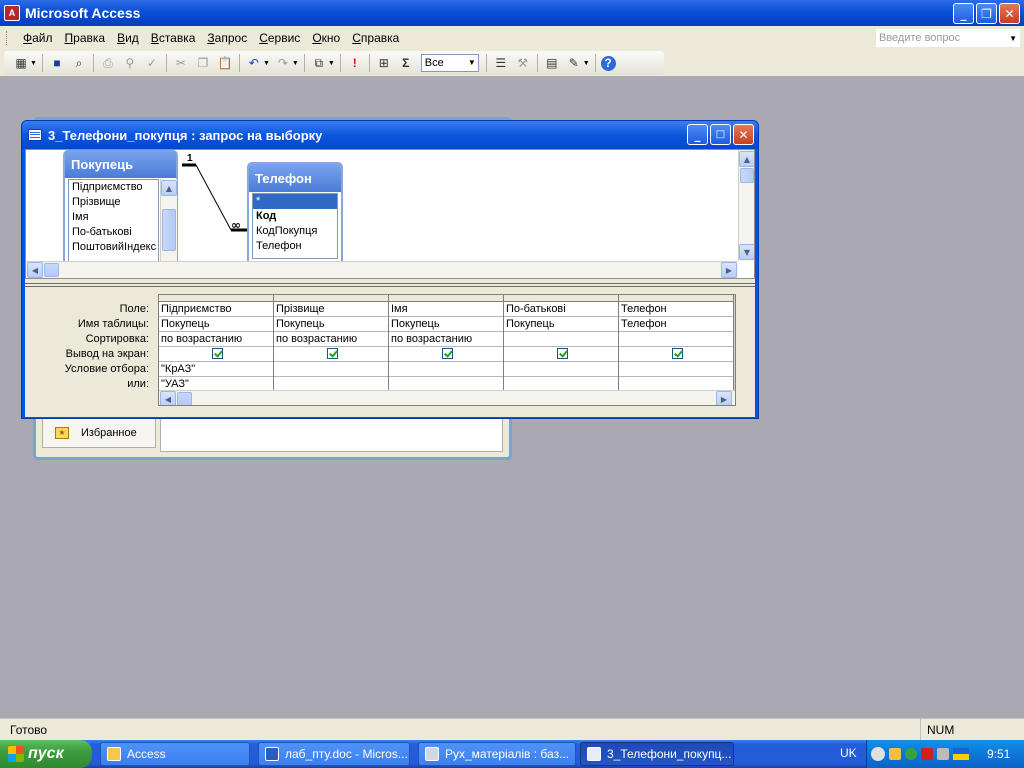  Describe the element at coordinates (227, 38) in the screenshot. I see `menu-query: Запрос` at that location.